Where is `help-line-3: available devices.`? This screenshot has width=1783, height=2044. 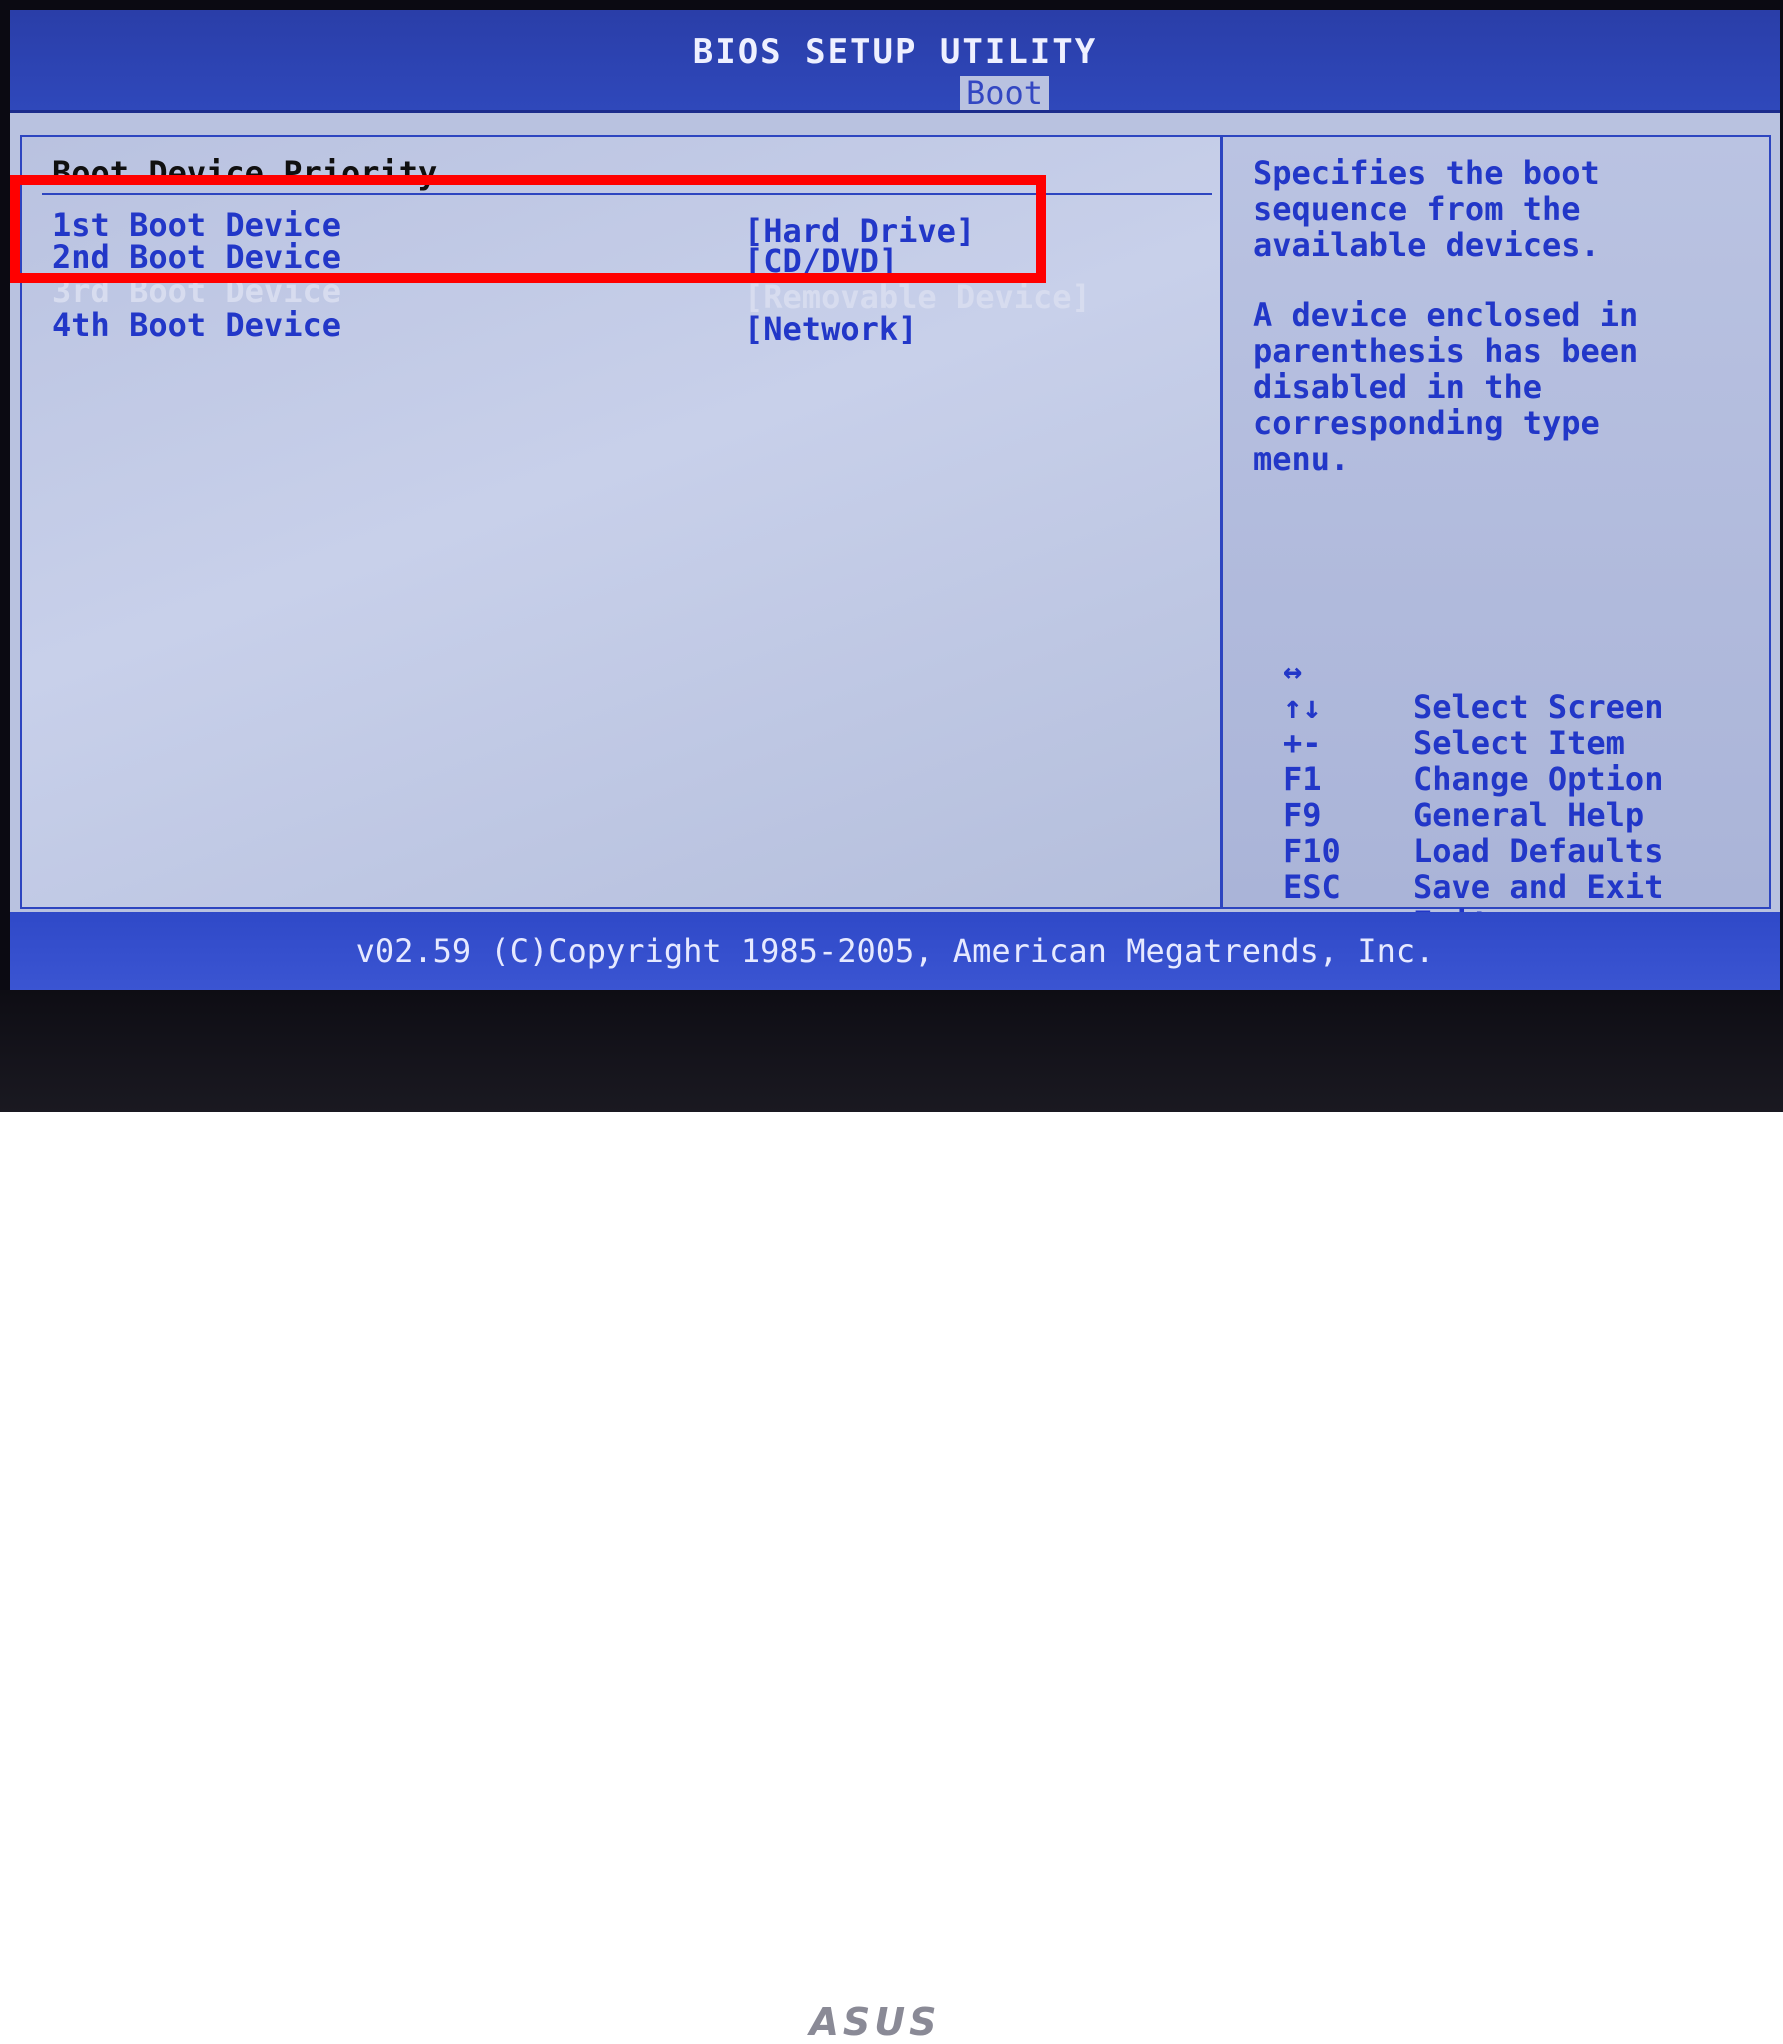 help-line-3: available devices. is located at coordinates (1426, 245).